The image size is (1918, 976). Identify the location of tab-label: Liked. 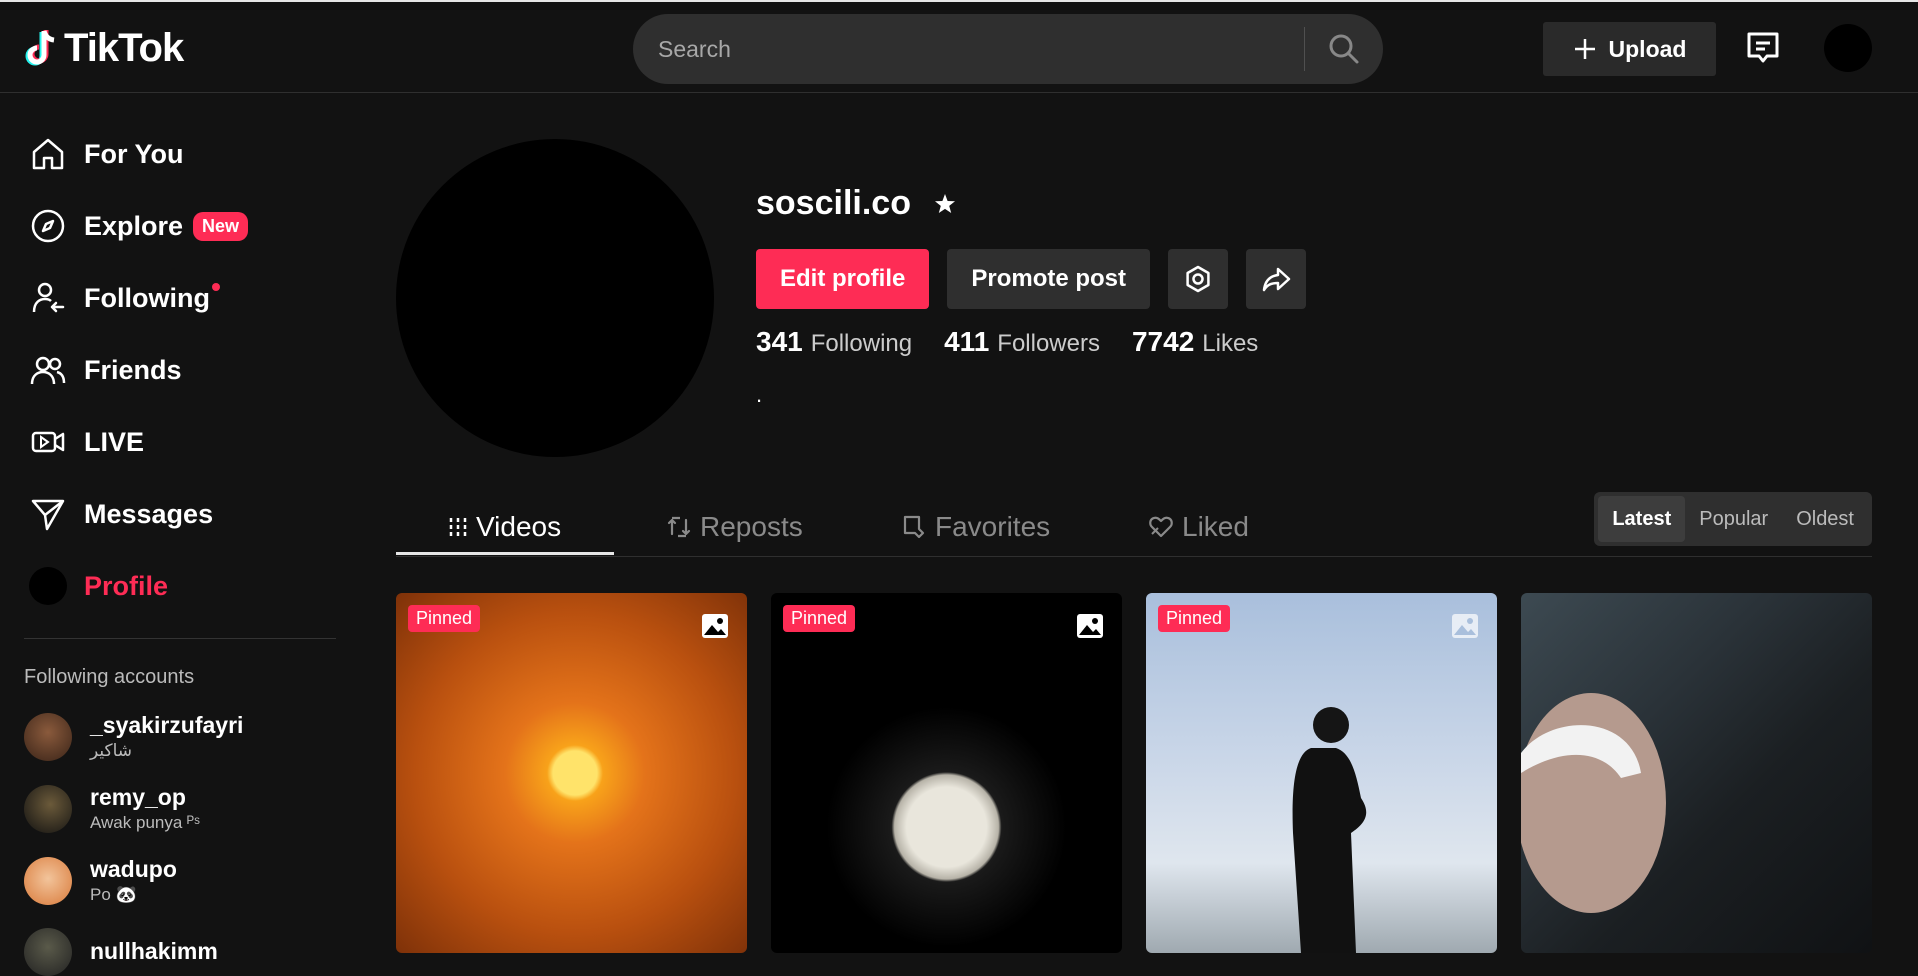
(1215, 526).